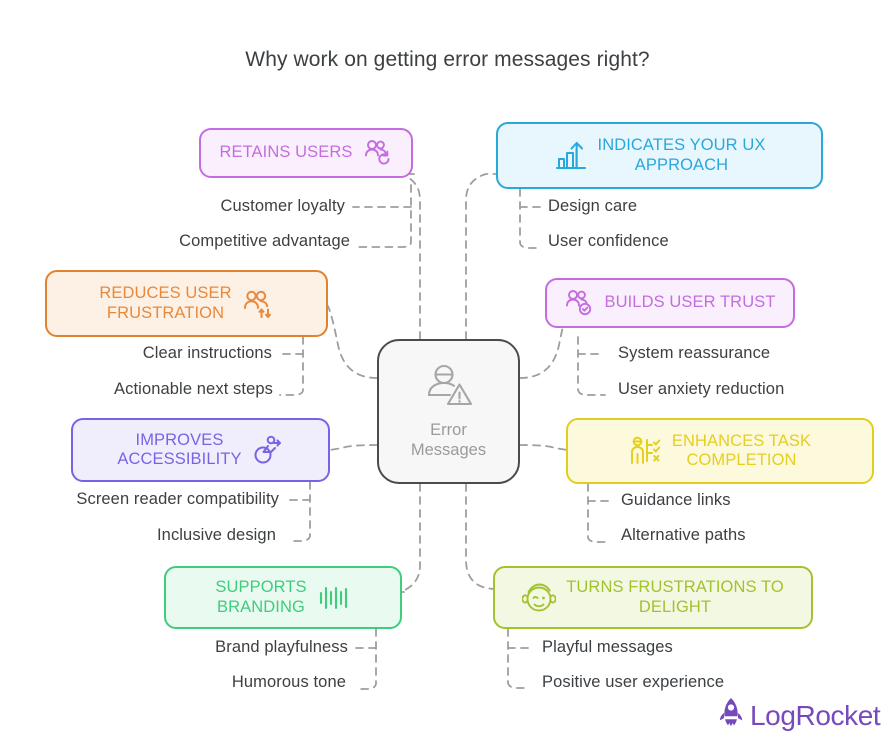  What do you see at coordinates (177, 499) in the screenshot?
I see `leaf-screen-reader-compatibility: Screen reader compatibility` at bounding box center [177, 499].